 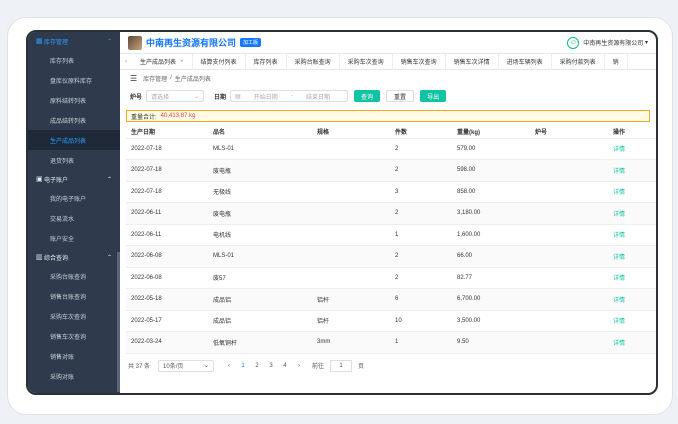 I want to click on page-1: 1, so click(x=243, y=366).